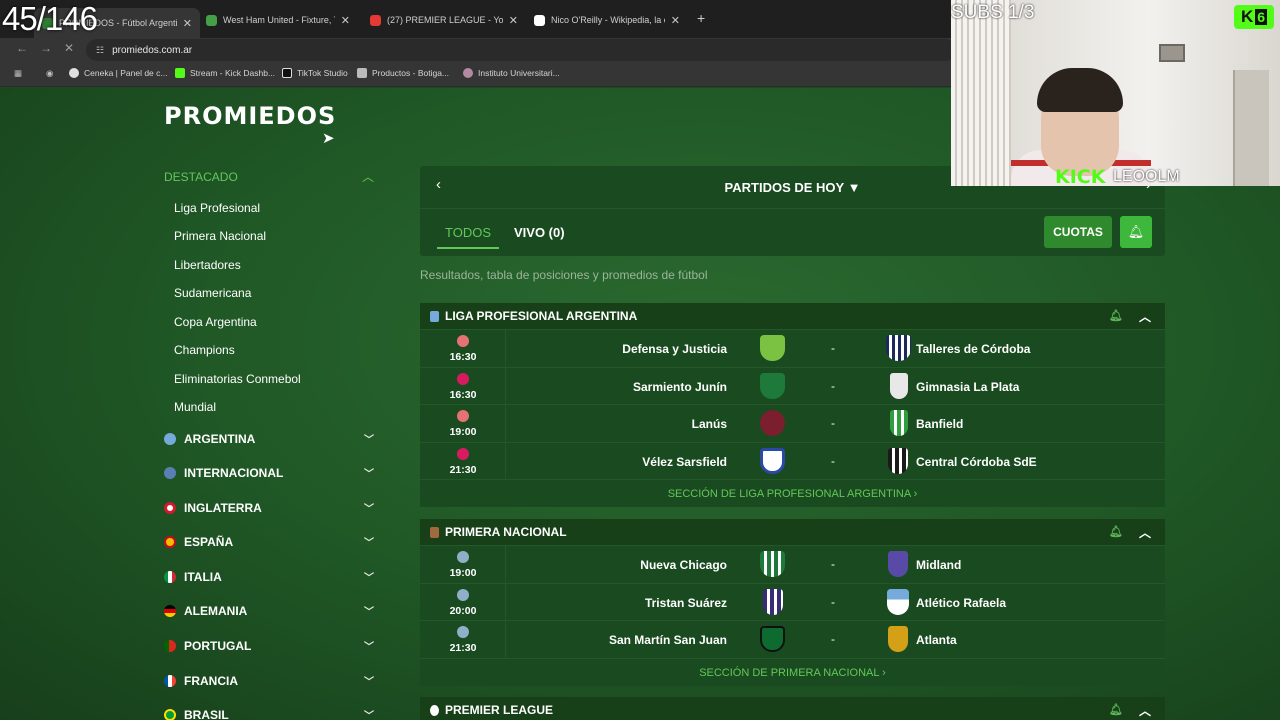 The image size is (1280, 720). What do you see at coordinates (269, 646) in the screenshot?
I see `sidebar-country-portugal: PORTUGAL ﹀` at bounding box center [269, 646].